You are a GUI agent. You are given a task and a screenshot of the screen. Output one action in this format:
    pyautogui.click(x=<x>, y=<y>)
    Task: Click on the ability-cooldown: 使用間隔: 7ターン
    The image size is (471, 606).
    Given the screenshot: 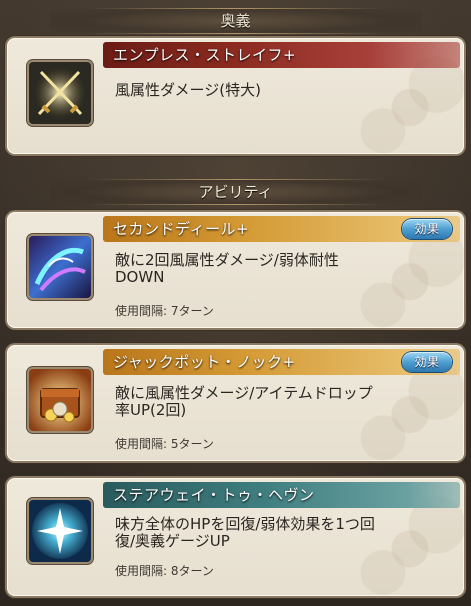 What is the action you would take?
    pyautogui.click(x=164, y=311)
    